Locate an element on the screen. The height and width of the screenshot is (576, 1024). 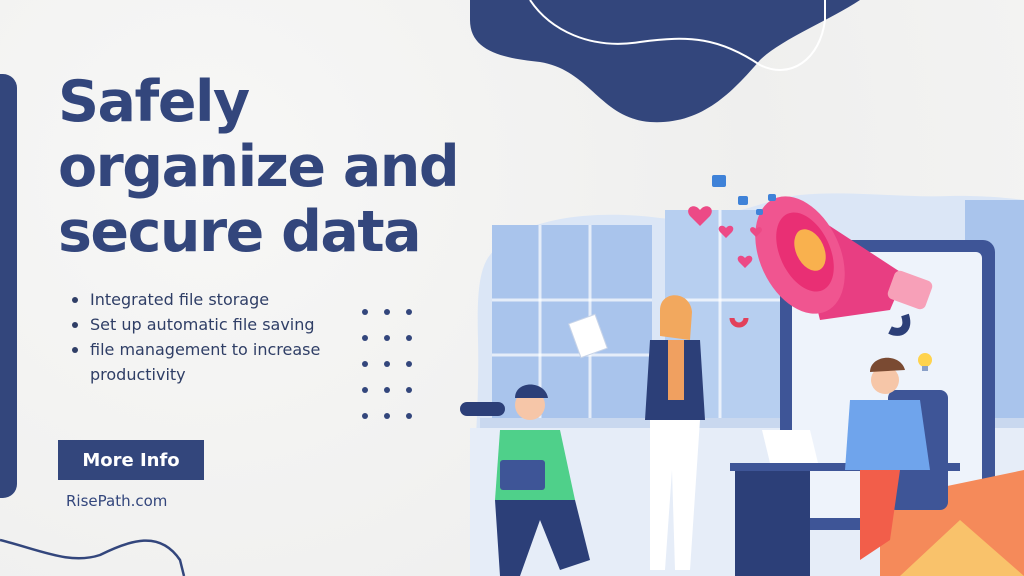
feature-item: file management to increase productivity is located at coordinates (202, 362).